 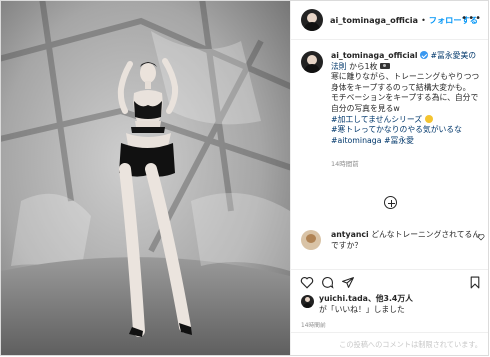 I want to click on share-icon, so click(x=348, y=282).